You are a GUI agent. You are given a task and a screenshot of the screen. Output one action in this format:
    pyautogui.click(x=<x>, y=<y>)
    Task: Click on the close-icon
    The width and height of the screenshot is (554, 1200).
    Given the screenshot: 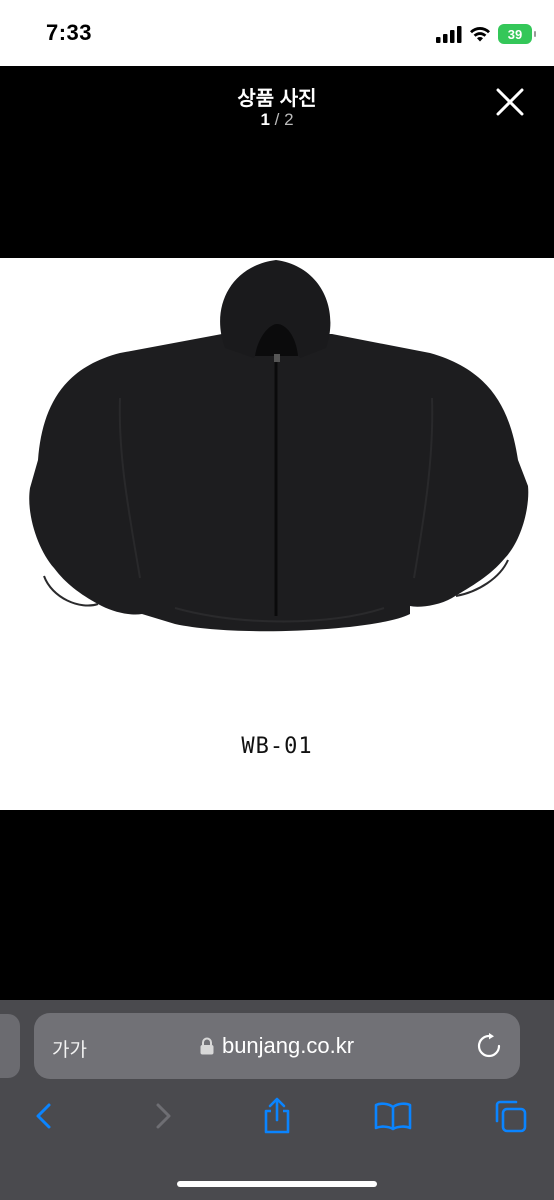 What is the action you would take?
    pyautogui.click(x=510, y=102)
    